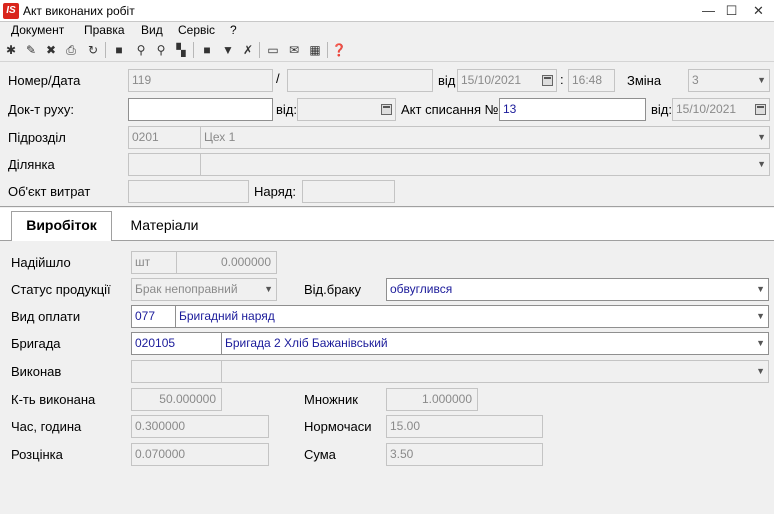  I want to click on cost-object-label: Об'єкт витрат, so click(49, 191).